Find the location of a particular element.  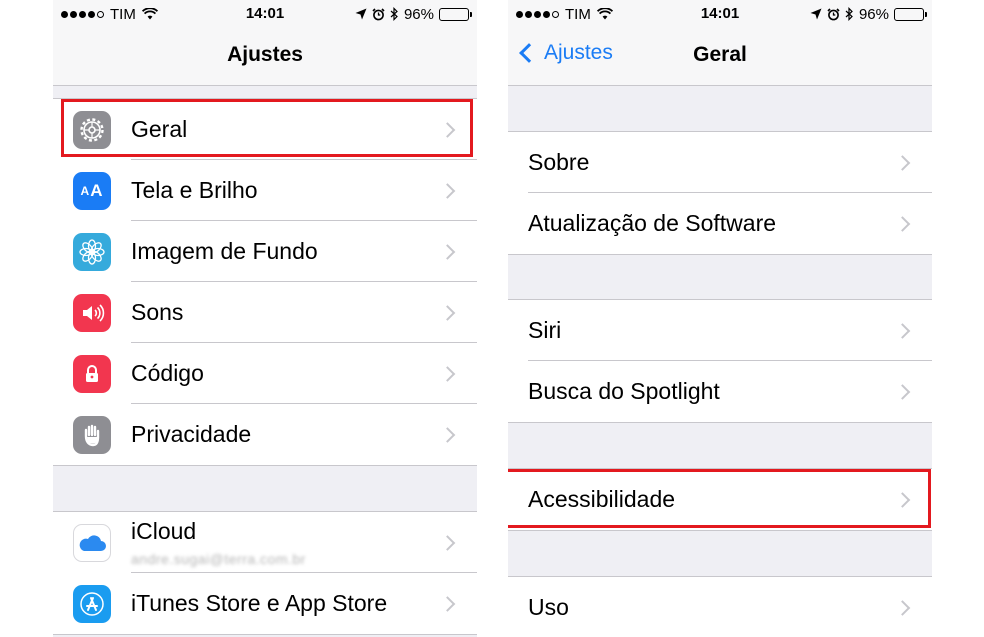

settings-item-itunes-app-store: iTunes Store e App Store is located at coordinates (265, 603).